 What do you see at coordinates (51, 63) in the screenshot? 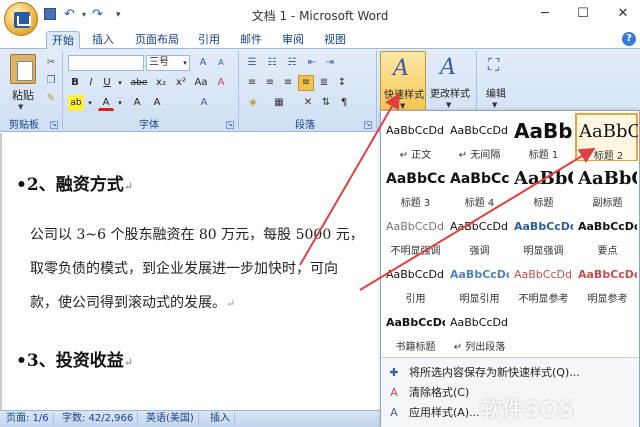
I see `cut-icon: ✂` at bounding box center [51, 63].